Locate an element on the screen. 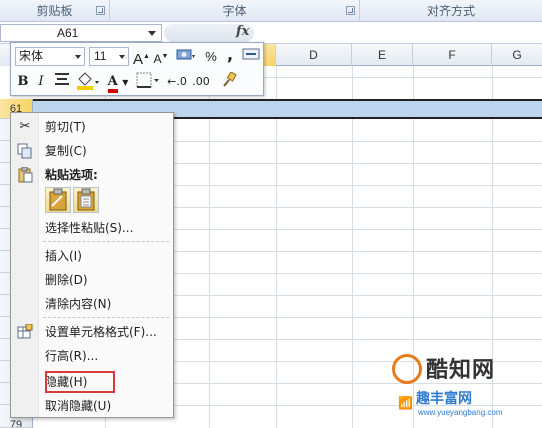  shrink-font-icon: A is located at coordinates (157, 59).